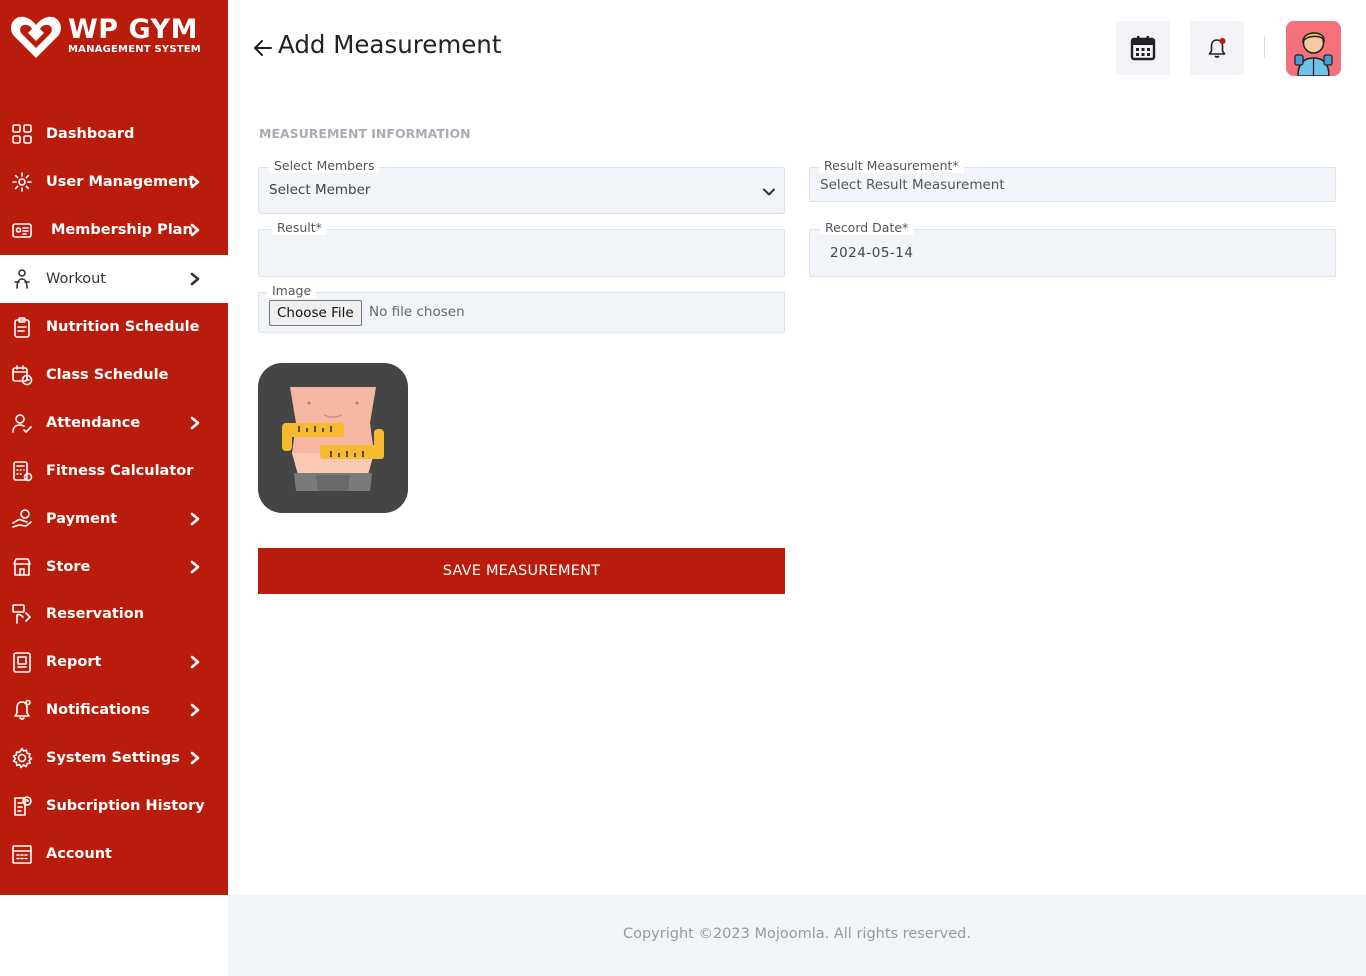 The width and height of the screenshot is (1366, 976). I want to click on result-measurement-value: Select Result Measurement, so click(912, 185).